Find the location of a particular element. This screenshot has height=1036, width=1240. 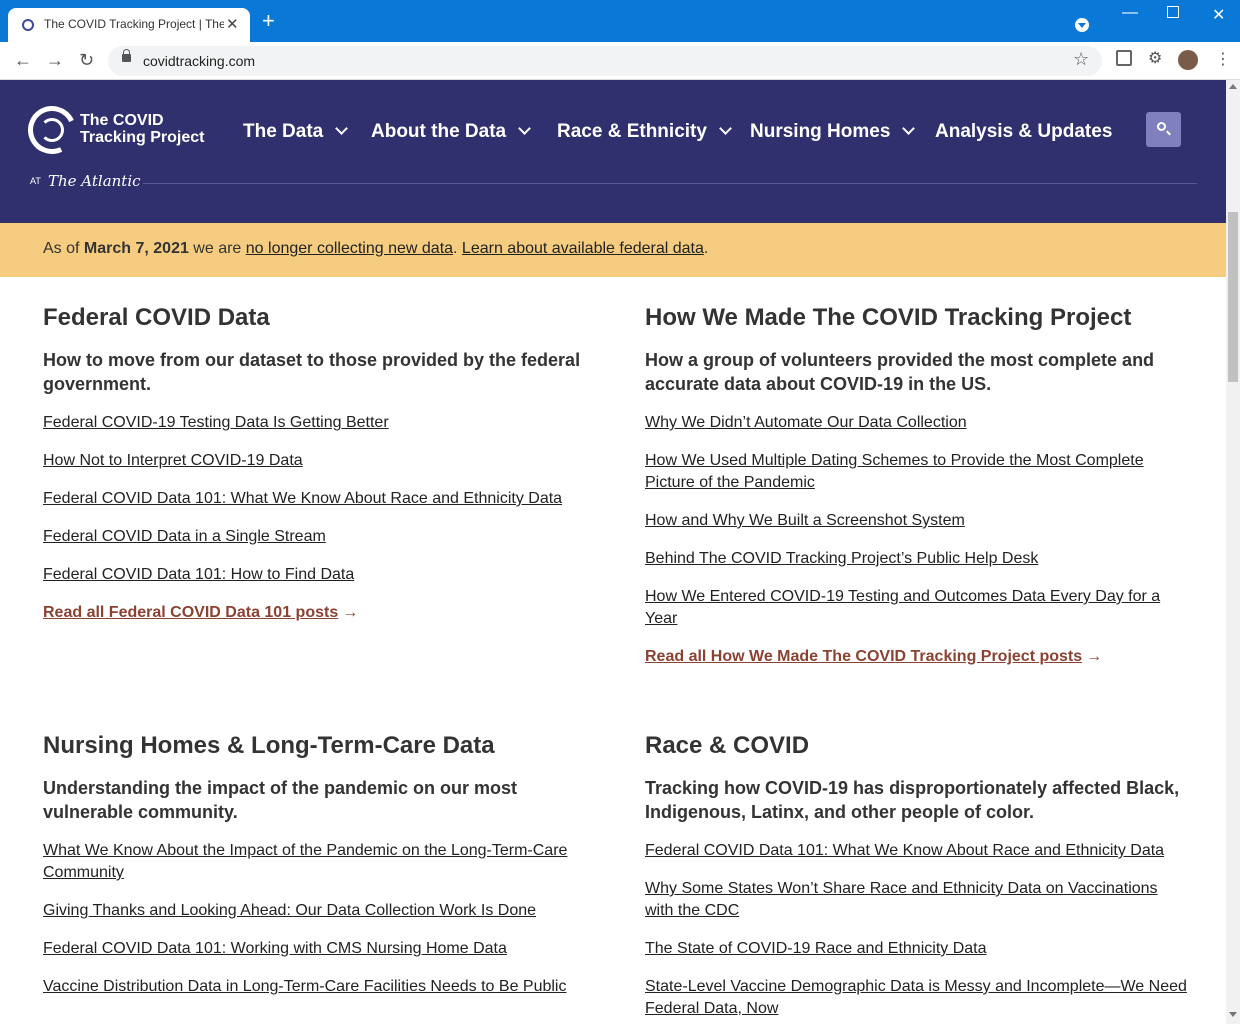

close-tab-icon: ✕ is located at coordinates (232, 24).